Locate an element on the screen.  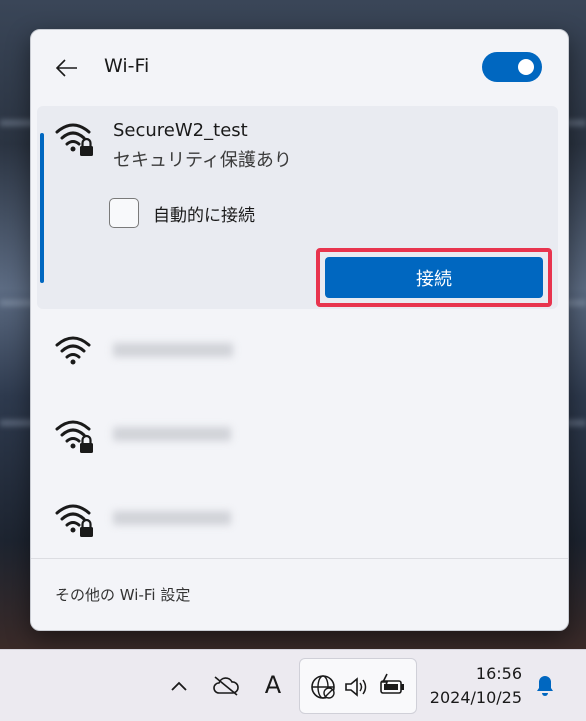
auto-connect-label: 自動的に接続 is located at coordinates (204, 215).